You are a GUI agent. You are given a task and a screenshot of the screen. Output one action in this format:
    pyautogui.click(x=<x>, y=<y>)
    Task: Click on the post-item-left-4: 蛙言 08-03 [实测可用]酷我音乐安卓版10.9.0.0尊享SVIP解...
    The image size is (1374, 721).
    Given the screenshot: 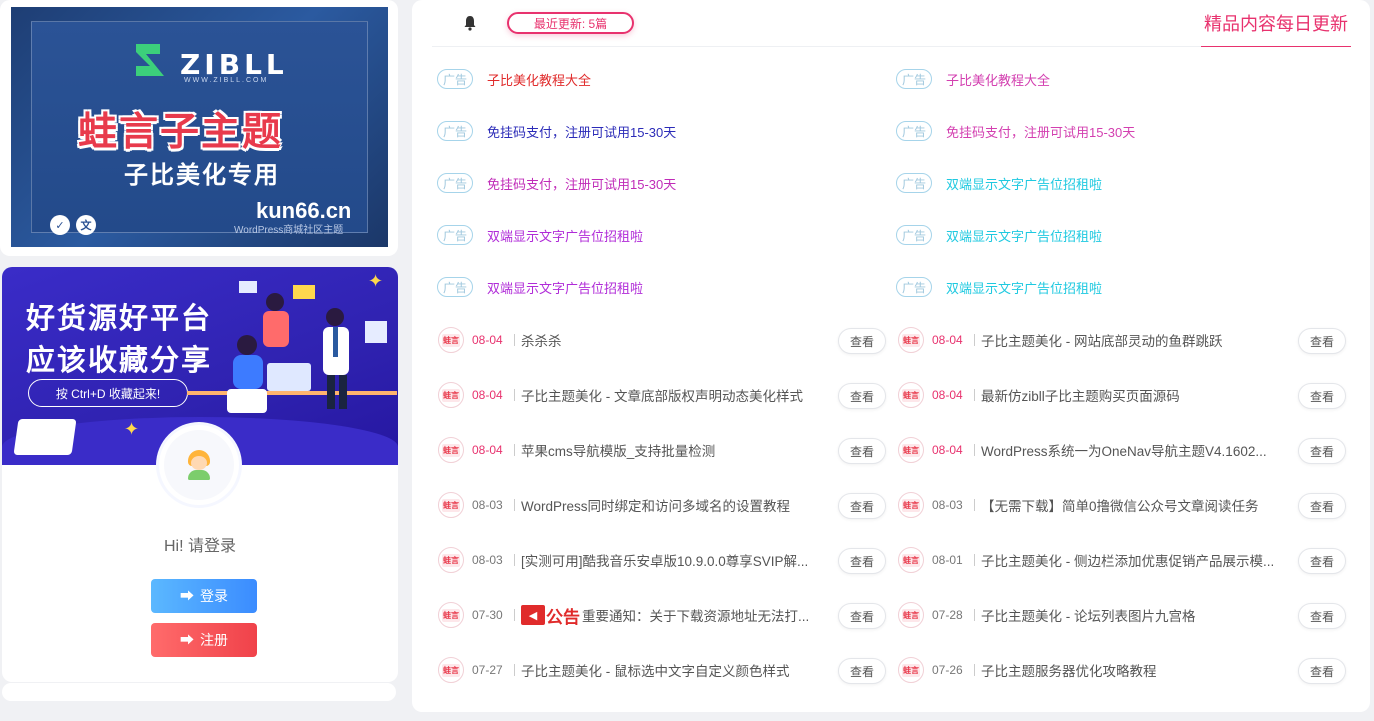 What is the action you would take?
    pyautogui.click(x=632, y=560)
    